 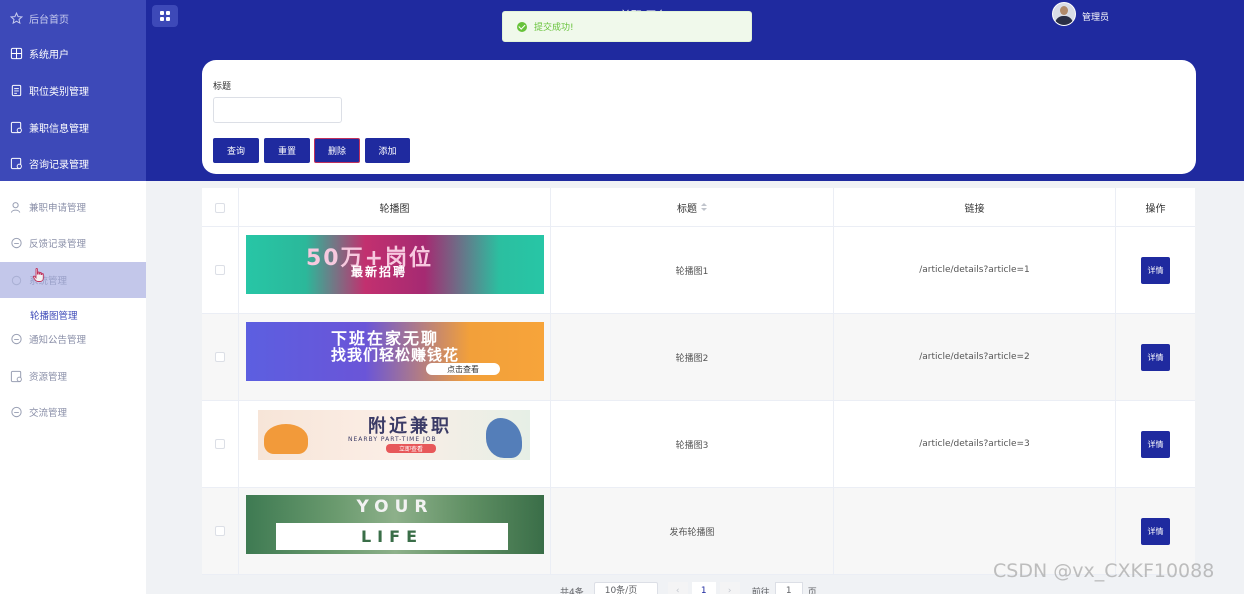 I want to click on banner-decoration, so click(x=286, y=439).